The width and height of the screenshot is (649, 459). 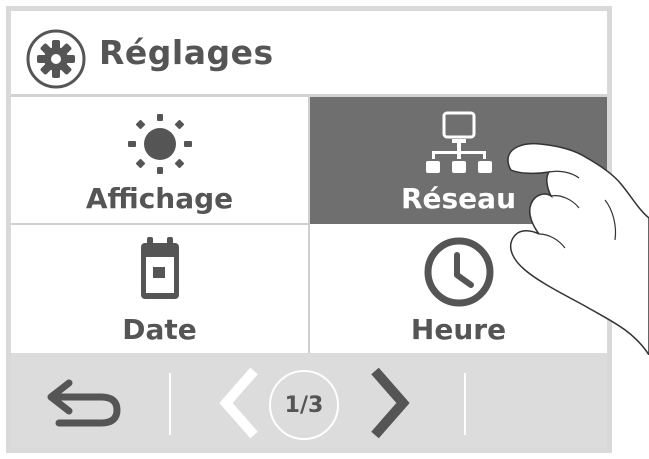 I want to click on tile-affichage: Affichage, so click(x=160, y=161).